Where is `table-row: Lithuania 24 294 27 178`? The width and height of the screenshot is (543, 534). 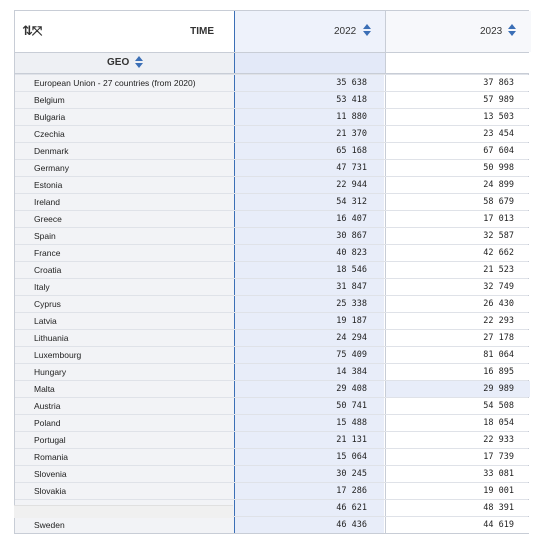 table-row: Lithuania 24 294 27 178 is located at coordinates (272, 337).